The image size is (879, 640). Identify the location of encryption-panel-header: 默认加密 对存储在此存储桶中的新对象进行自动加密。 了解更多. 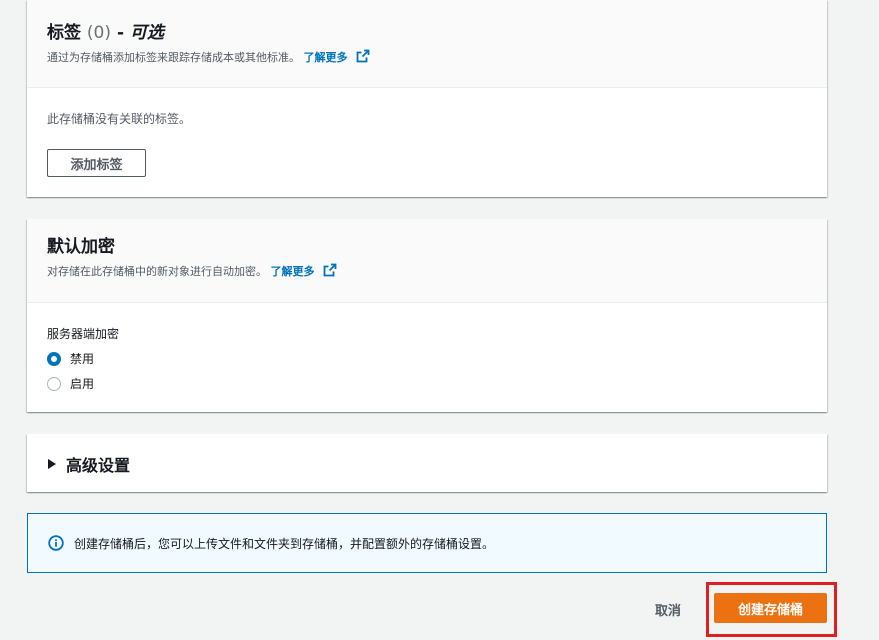
(427, 261).